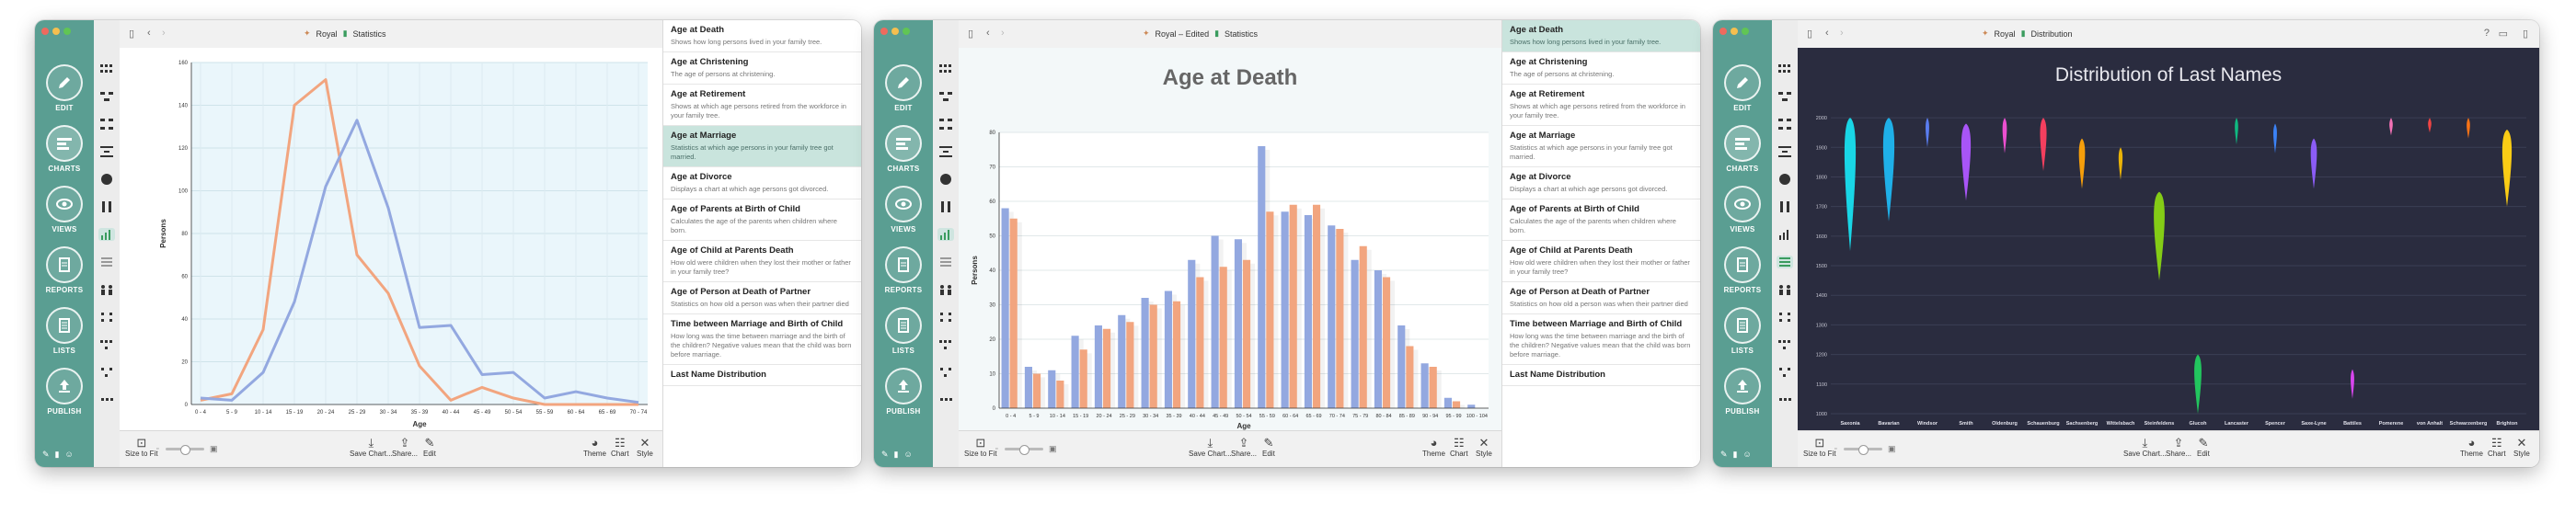 The width and height of the screenshot is (2576, 524). I want to click on chart-type-circle-icon, so click(1785, 372).